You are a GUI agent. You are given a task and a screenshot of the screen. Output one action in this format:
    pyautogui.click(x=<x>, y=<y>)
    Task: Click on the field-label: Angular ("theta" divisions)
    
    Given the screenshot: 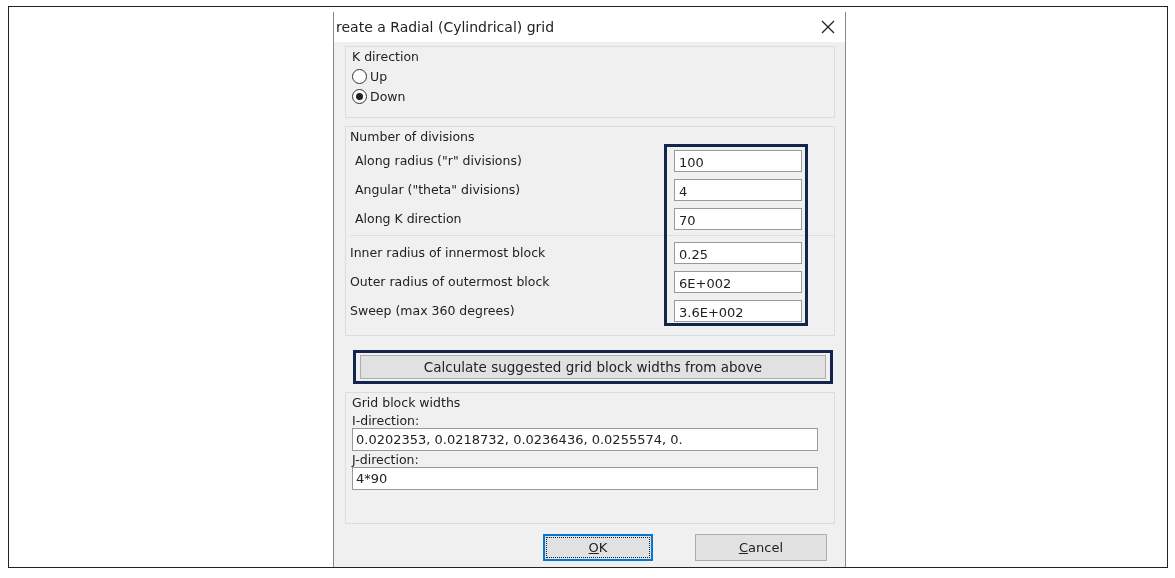 What is the action you would take?
    pyautogui.click(x=437, y=189)
    